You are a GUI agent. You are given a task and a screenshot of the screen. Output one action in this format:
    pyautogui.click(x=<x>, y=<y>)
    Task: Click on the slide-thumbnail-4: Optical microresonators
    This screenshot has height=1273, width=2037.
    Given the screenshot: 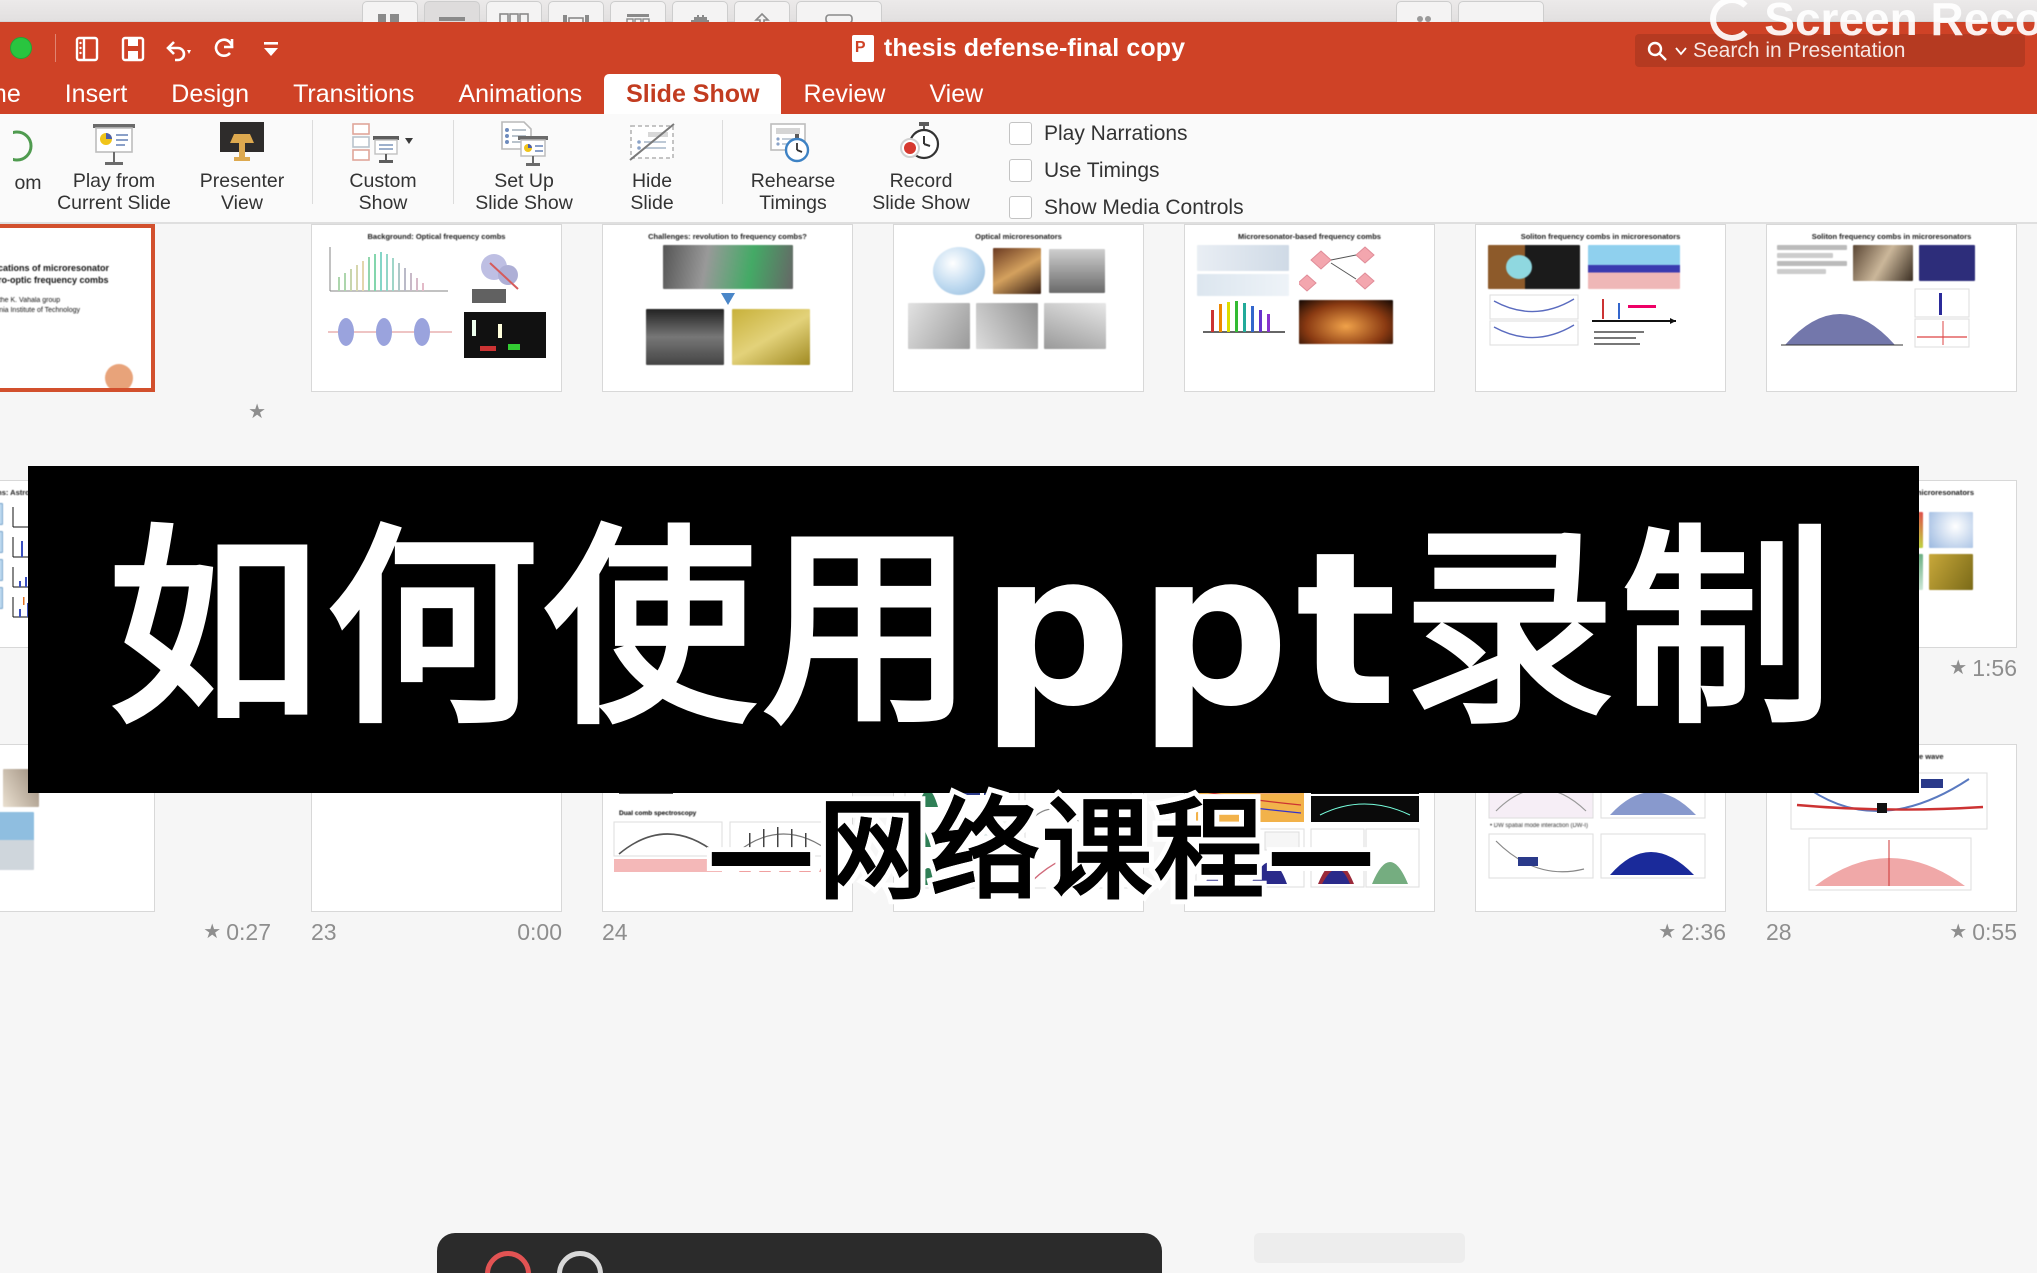 What is the action you would take?
    pyautogui.click(x=1018, y=308)
    